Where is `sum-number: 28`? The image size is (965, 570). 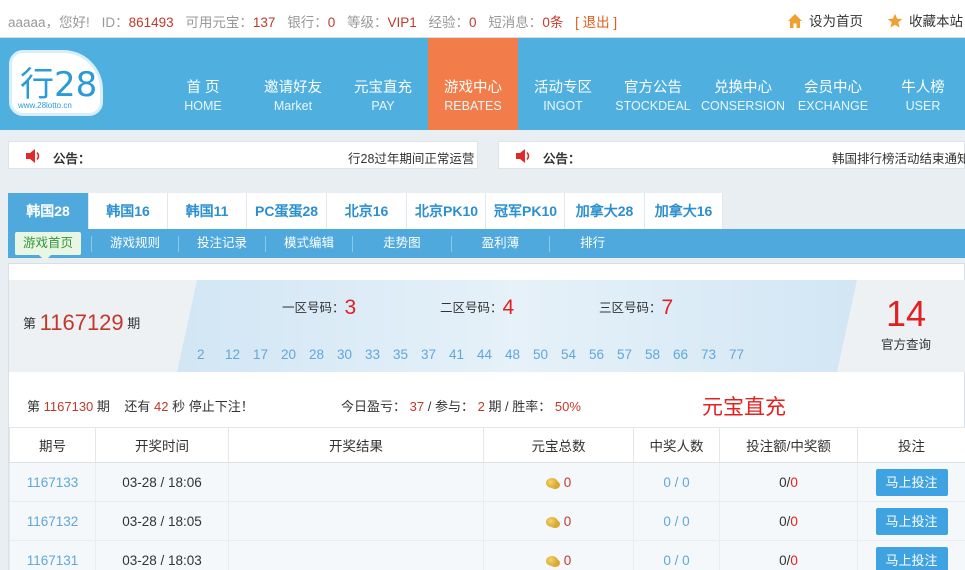 sum-number: 28 is located at coordinates (323, 354).